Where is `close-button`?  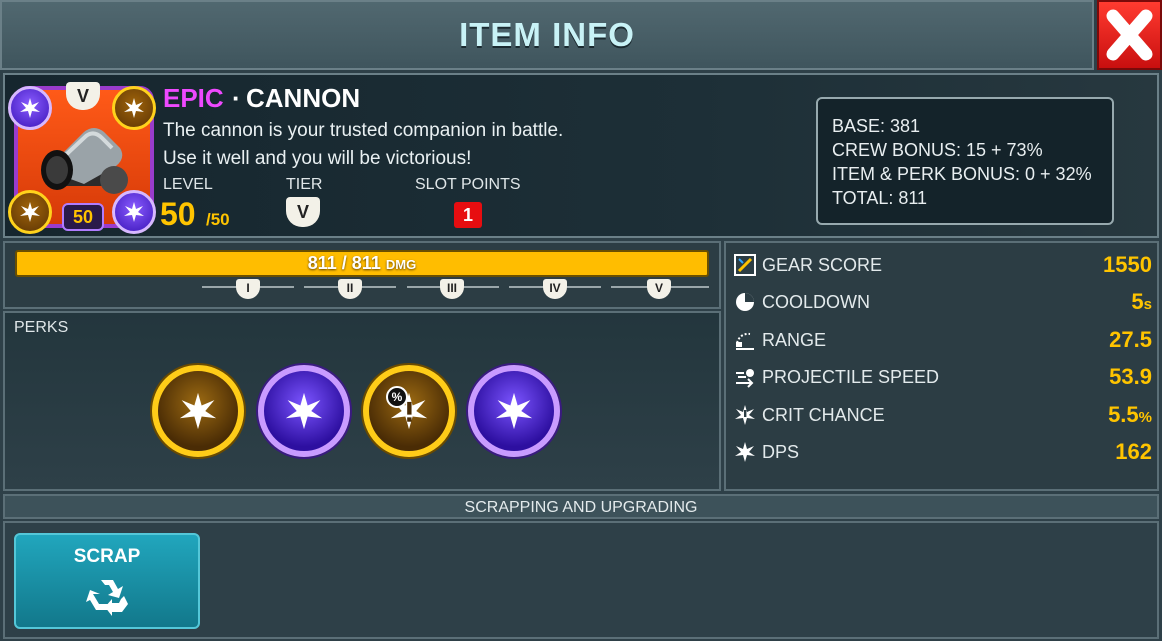 close-button is located at coordinates (1129, 35).